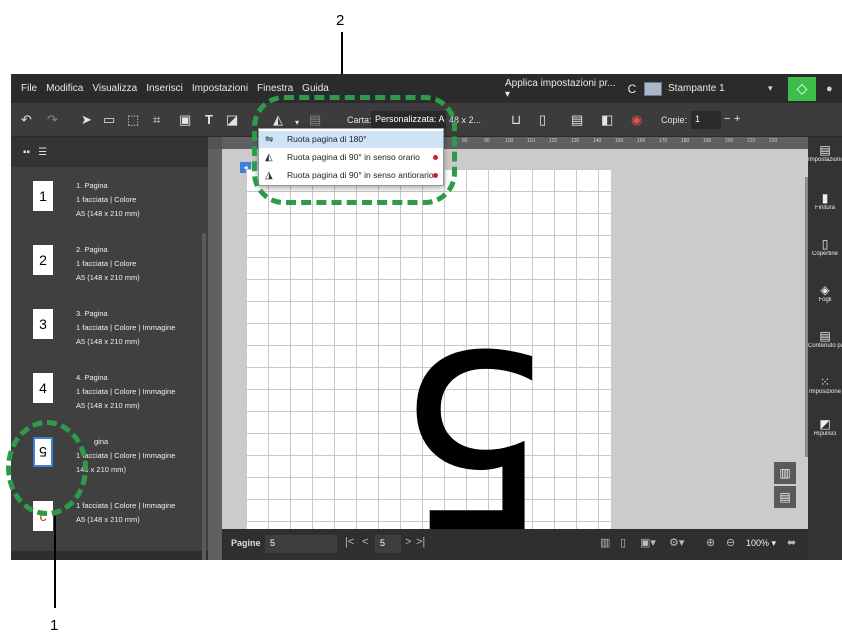  Describe the element at coordinates (577, 120) in the screenshot. I see `layout-icon: ▤` at that location.